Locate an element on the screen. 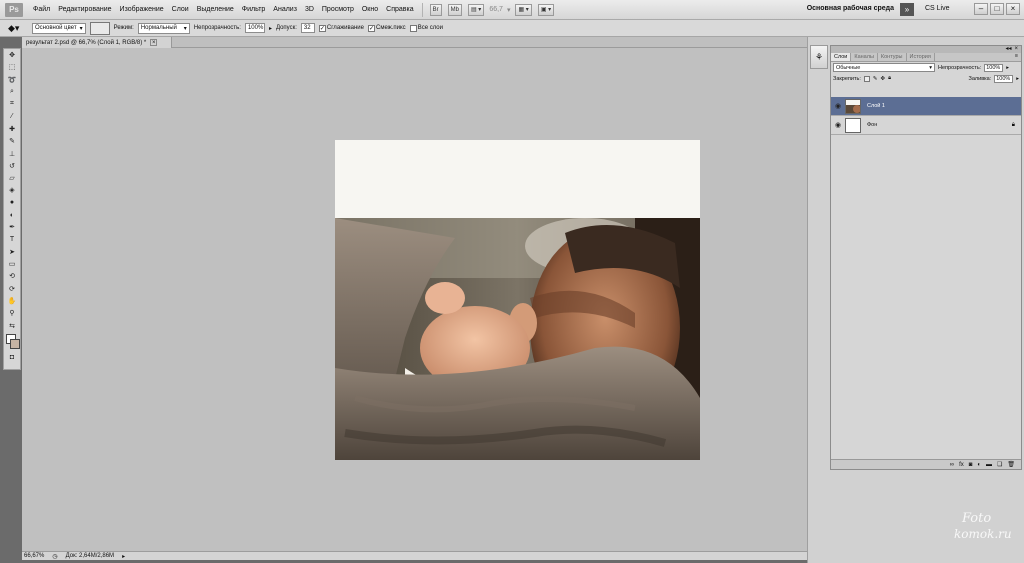 The width and height of the screenshot is (1024, 563). clone-stamp-tool-icon: ⊥ is located at coordinates (12, 153).